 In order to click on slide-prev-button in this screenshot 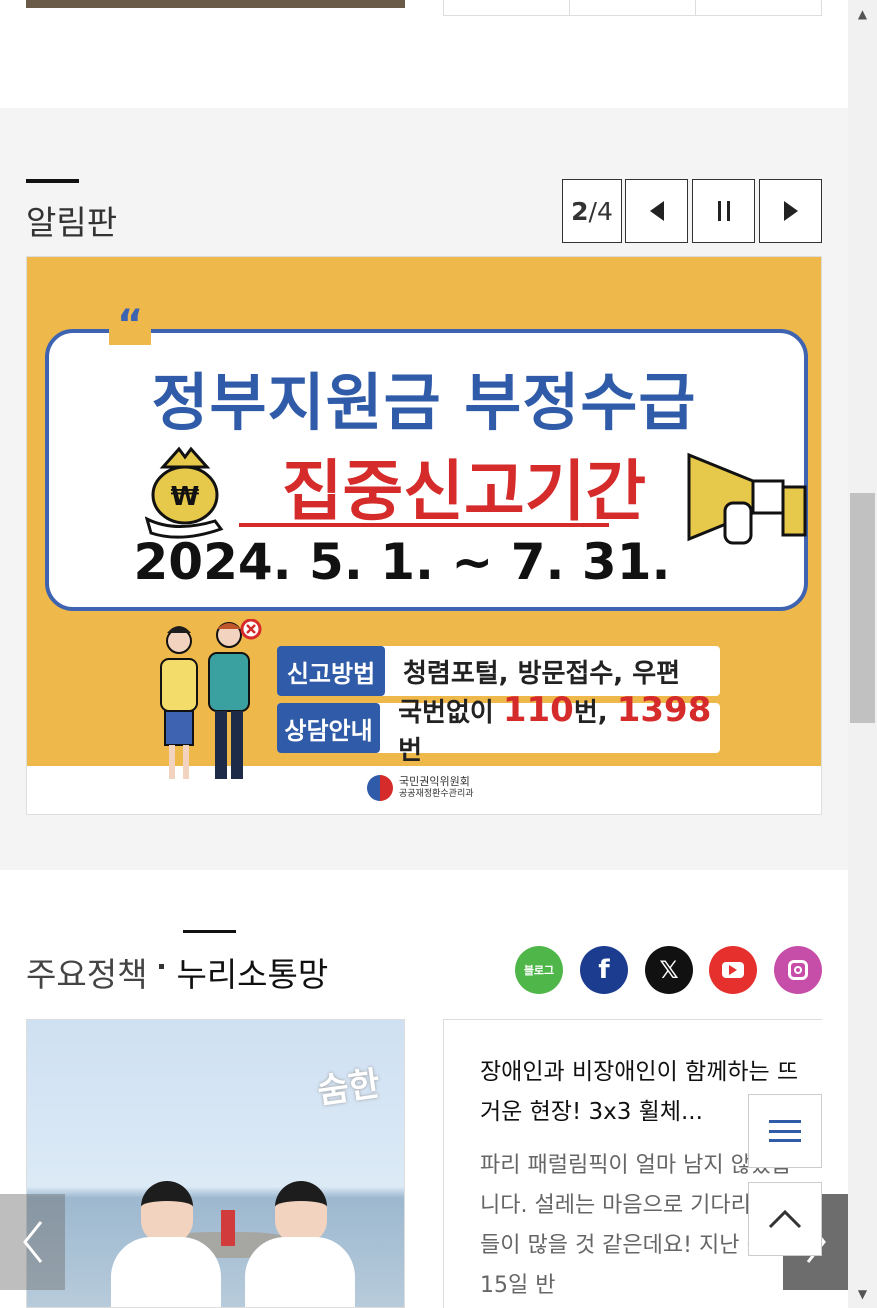, I will do `click(656, 211)`.